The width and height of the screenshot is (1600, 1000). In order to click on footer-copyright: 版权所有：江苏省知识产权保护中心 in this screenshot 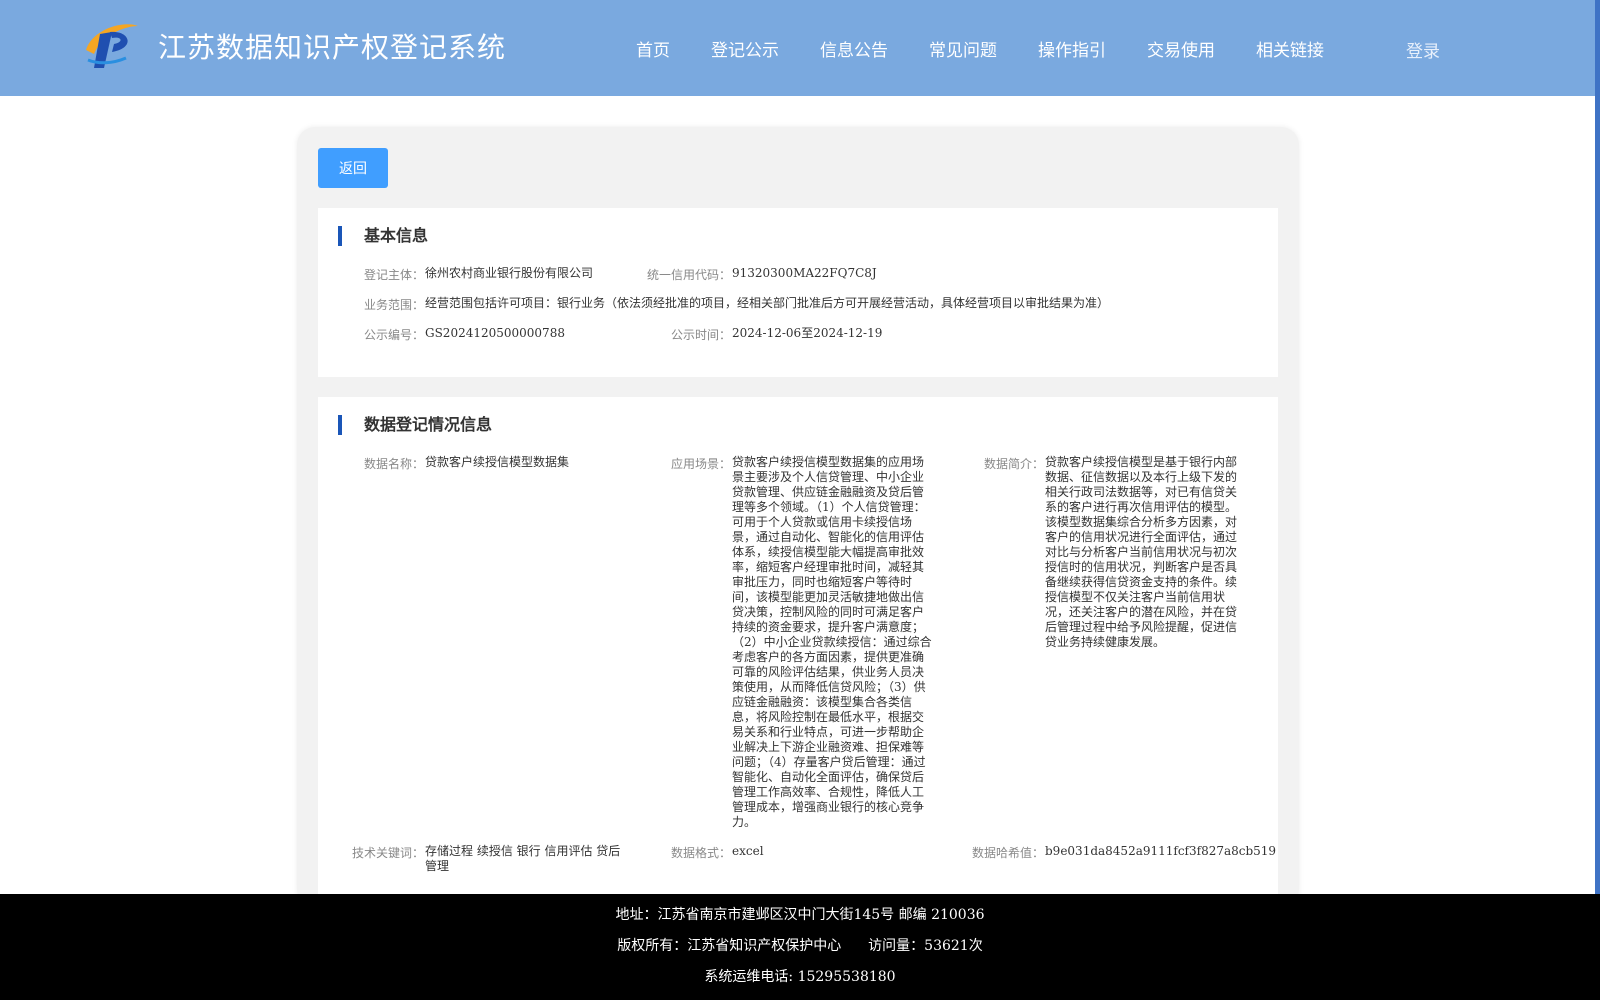, I will do `click(729, 946)`.